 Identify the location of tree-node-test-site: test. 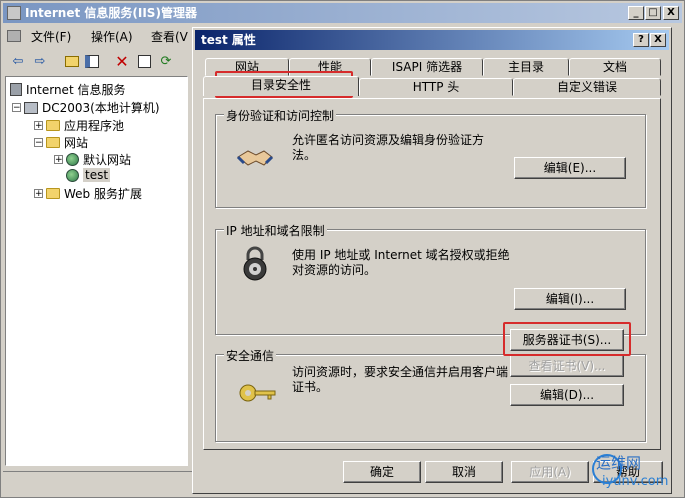
(88, 175).